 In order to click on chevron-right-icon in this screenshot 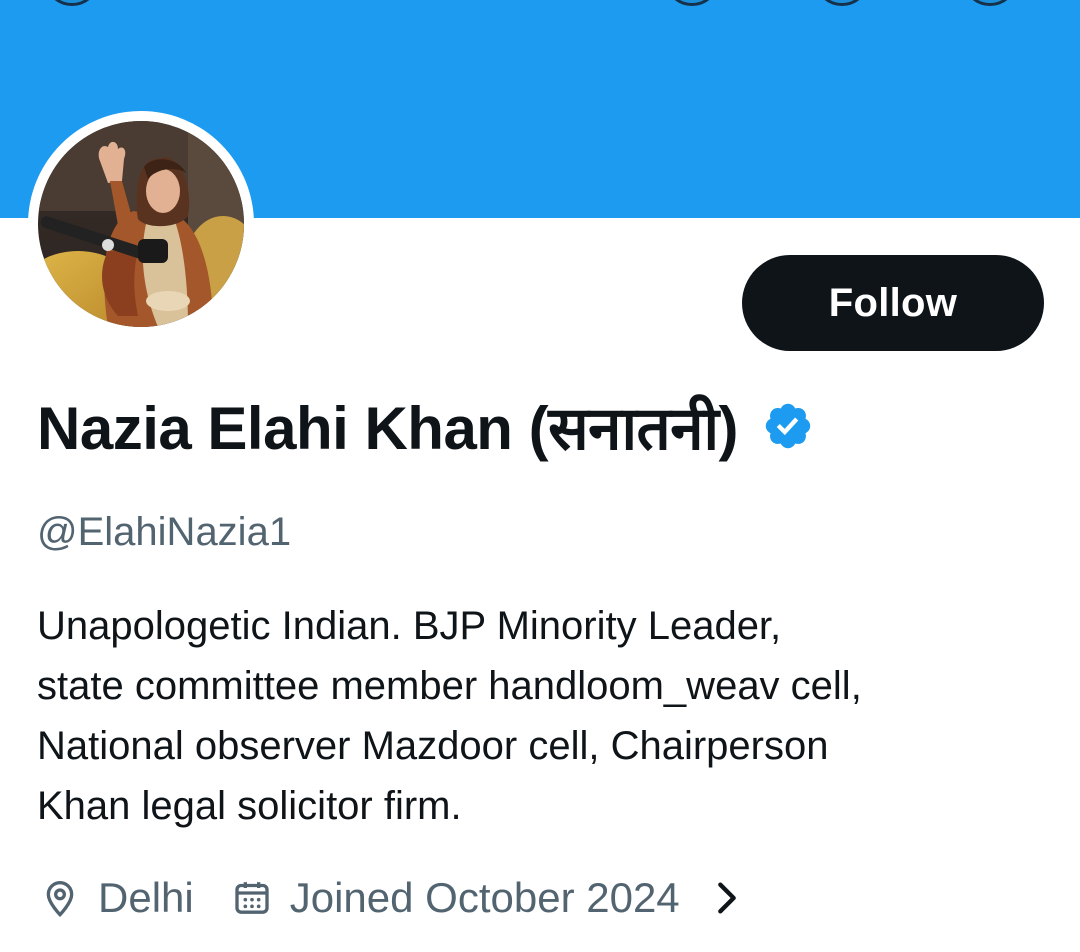, I will do `click(727, 898)`.